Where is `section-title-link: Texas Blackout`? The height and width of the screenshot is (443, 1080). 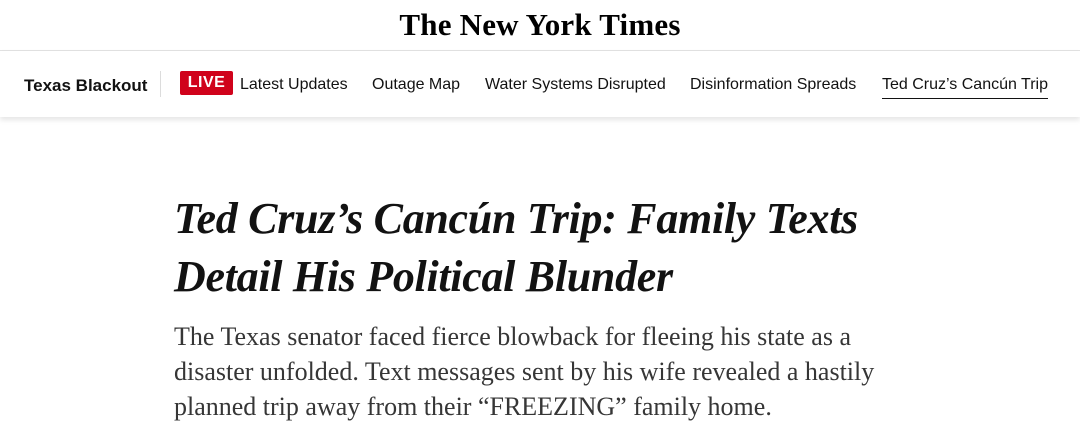
section-title-link: Texas Blackout is located at coordinates (85, 86).